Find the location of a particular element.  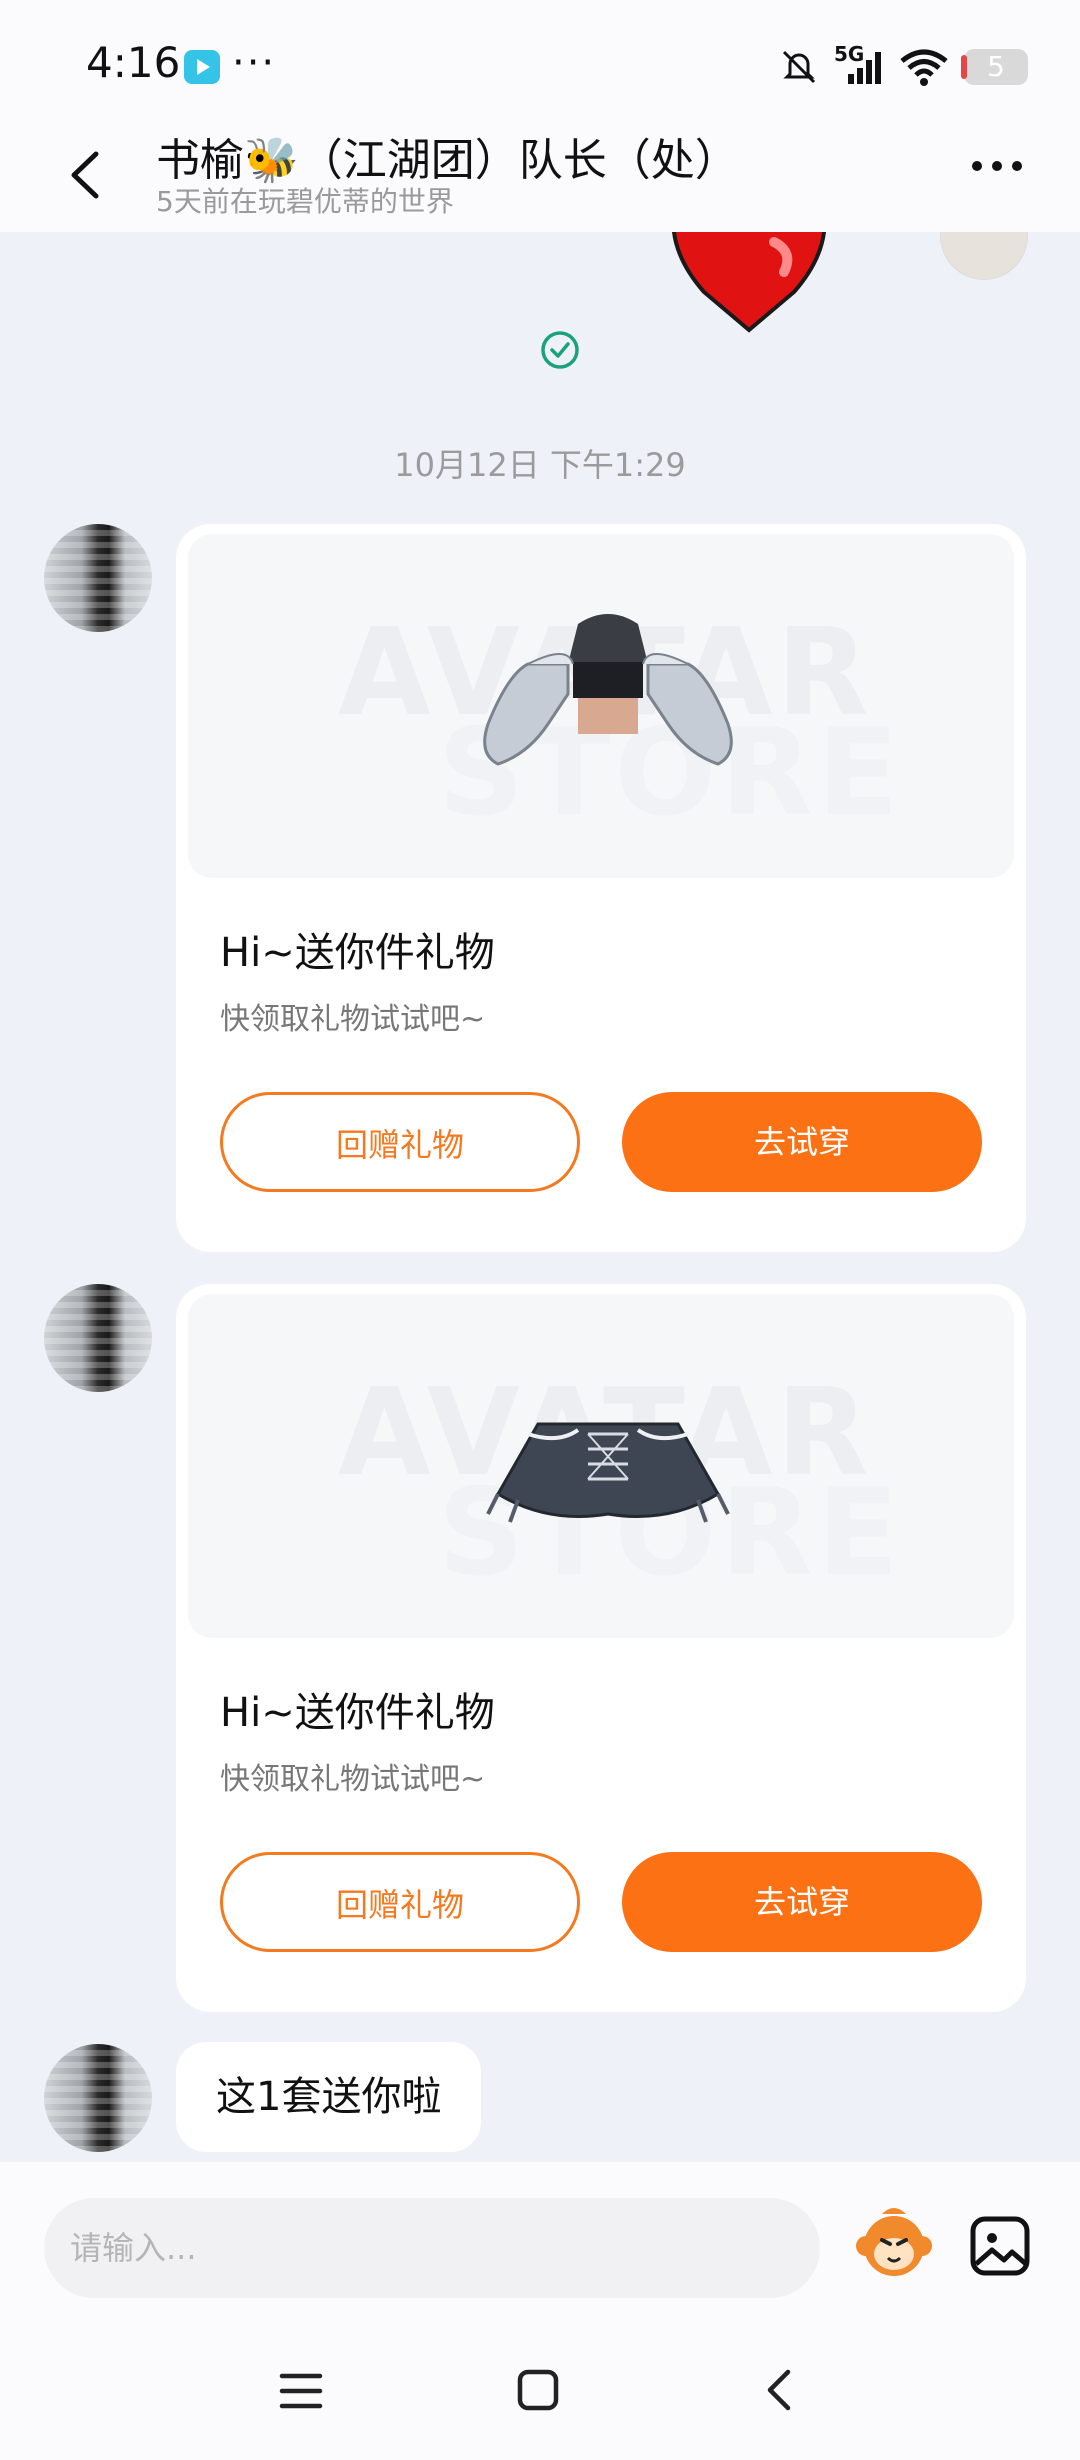

message-timestamp: 10月12日 下午1:29 is located at coordinates (540, 465).